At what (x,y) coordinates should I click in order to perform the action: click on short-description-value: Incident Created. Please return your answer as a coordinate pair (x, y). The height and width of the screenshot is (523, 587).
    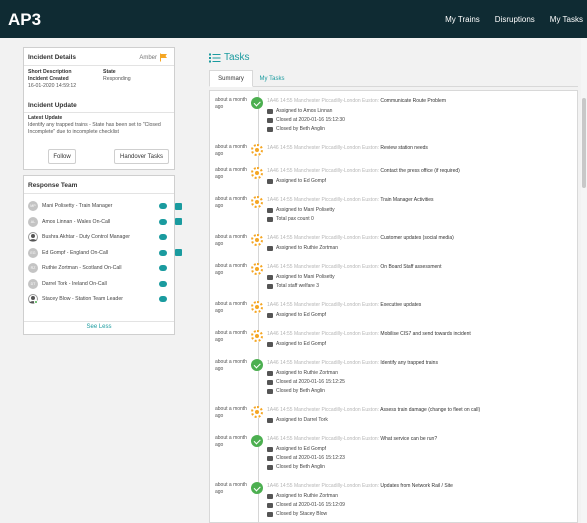
    Looking at the image, I should click on (48, 79).